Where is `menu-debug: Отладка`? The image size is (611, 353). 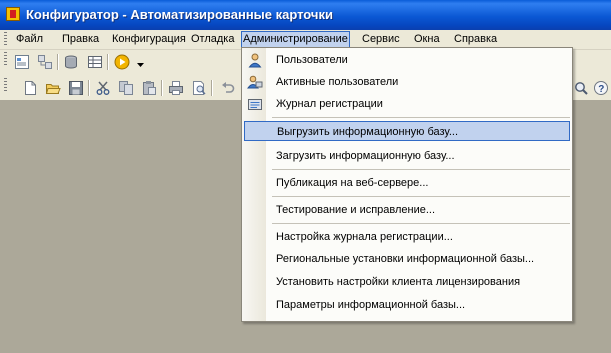
menu-debug: Отладка is located at coordinates (212, 39).